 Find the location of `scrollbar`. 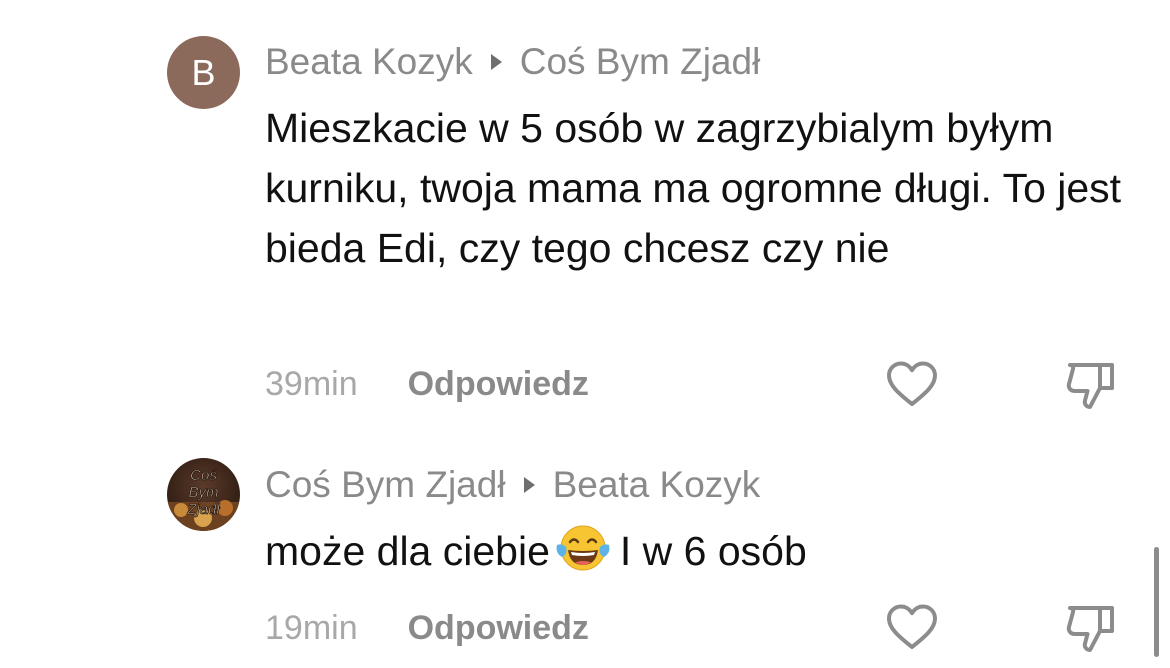

scrollbar is located at coordinates (1156, 602).